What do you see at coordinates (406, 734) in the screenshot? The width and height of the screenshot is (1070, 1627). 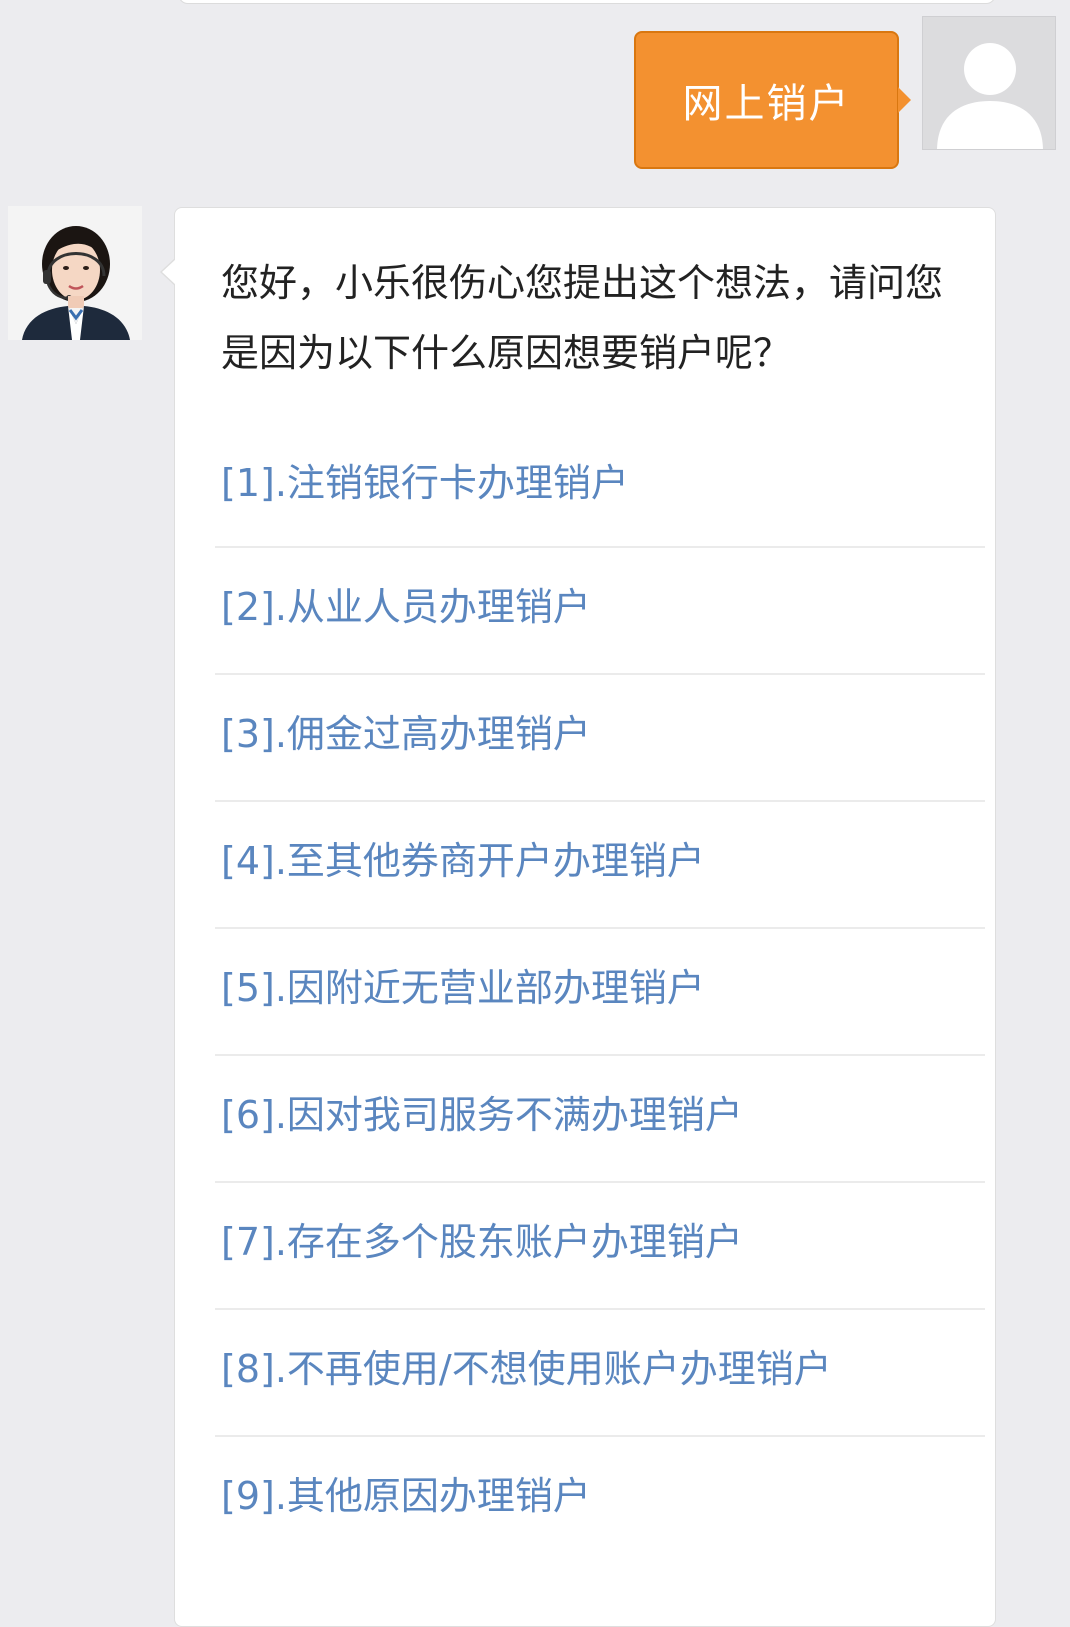 I see `reason-option-link: [3].佣金过高办理销户` at bounding box center [406, 734].